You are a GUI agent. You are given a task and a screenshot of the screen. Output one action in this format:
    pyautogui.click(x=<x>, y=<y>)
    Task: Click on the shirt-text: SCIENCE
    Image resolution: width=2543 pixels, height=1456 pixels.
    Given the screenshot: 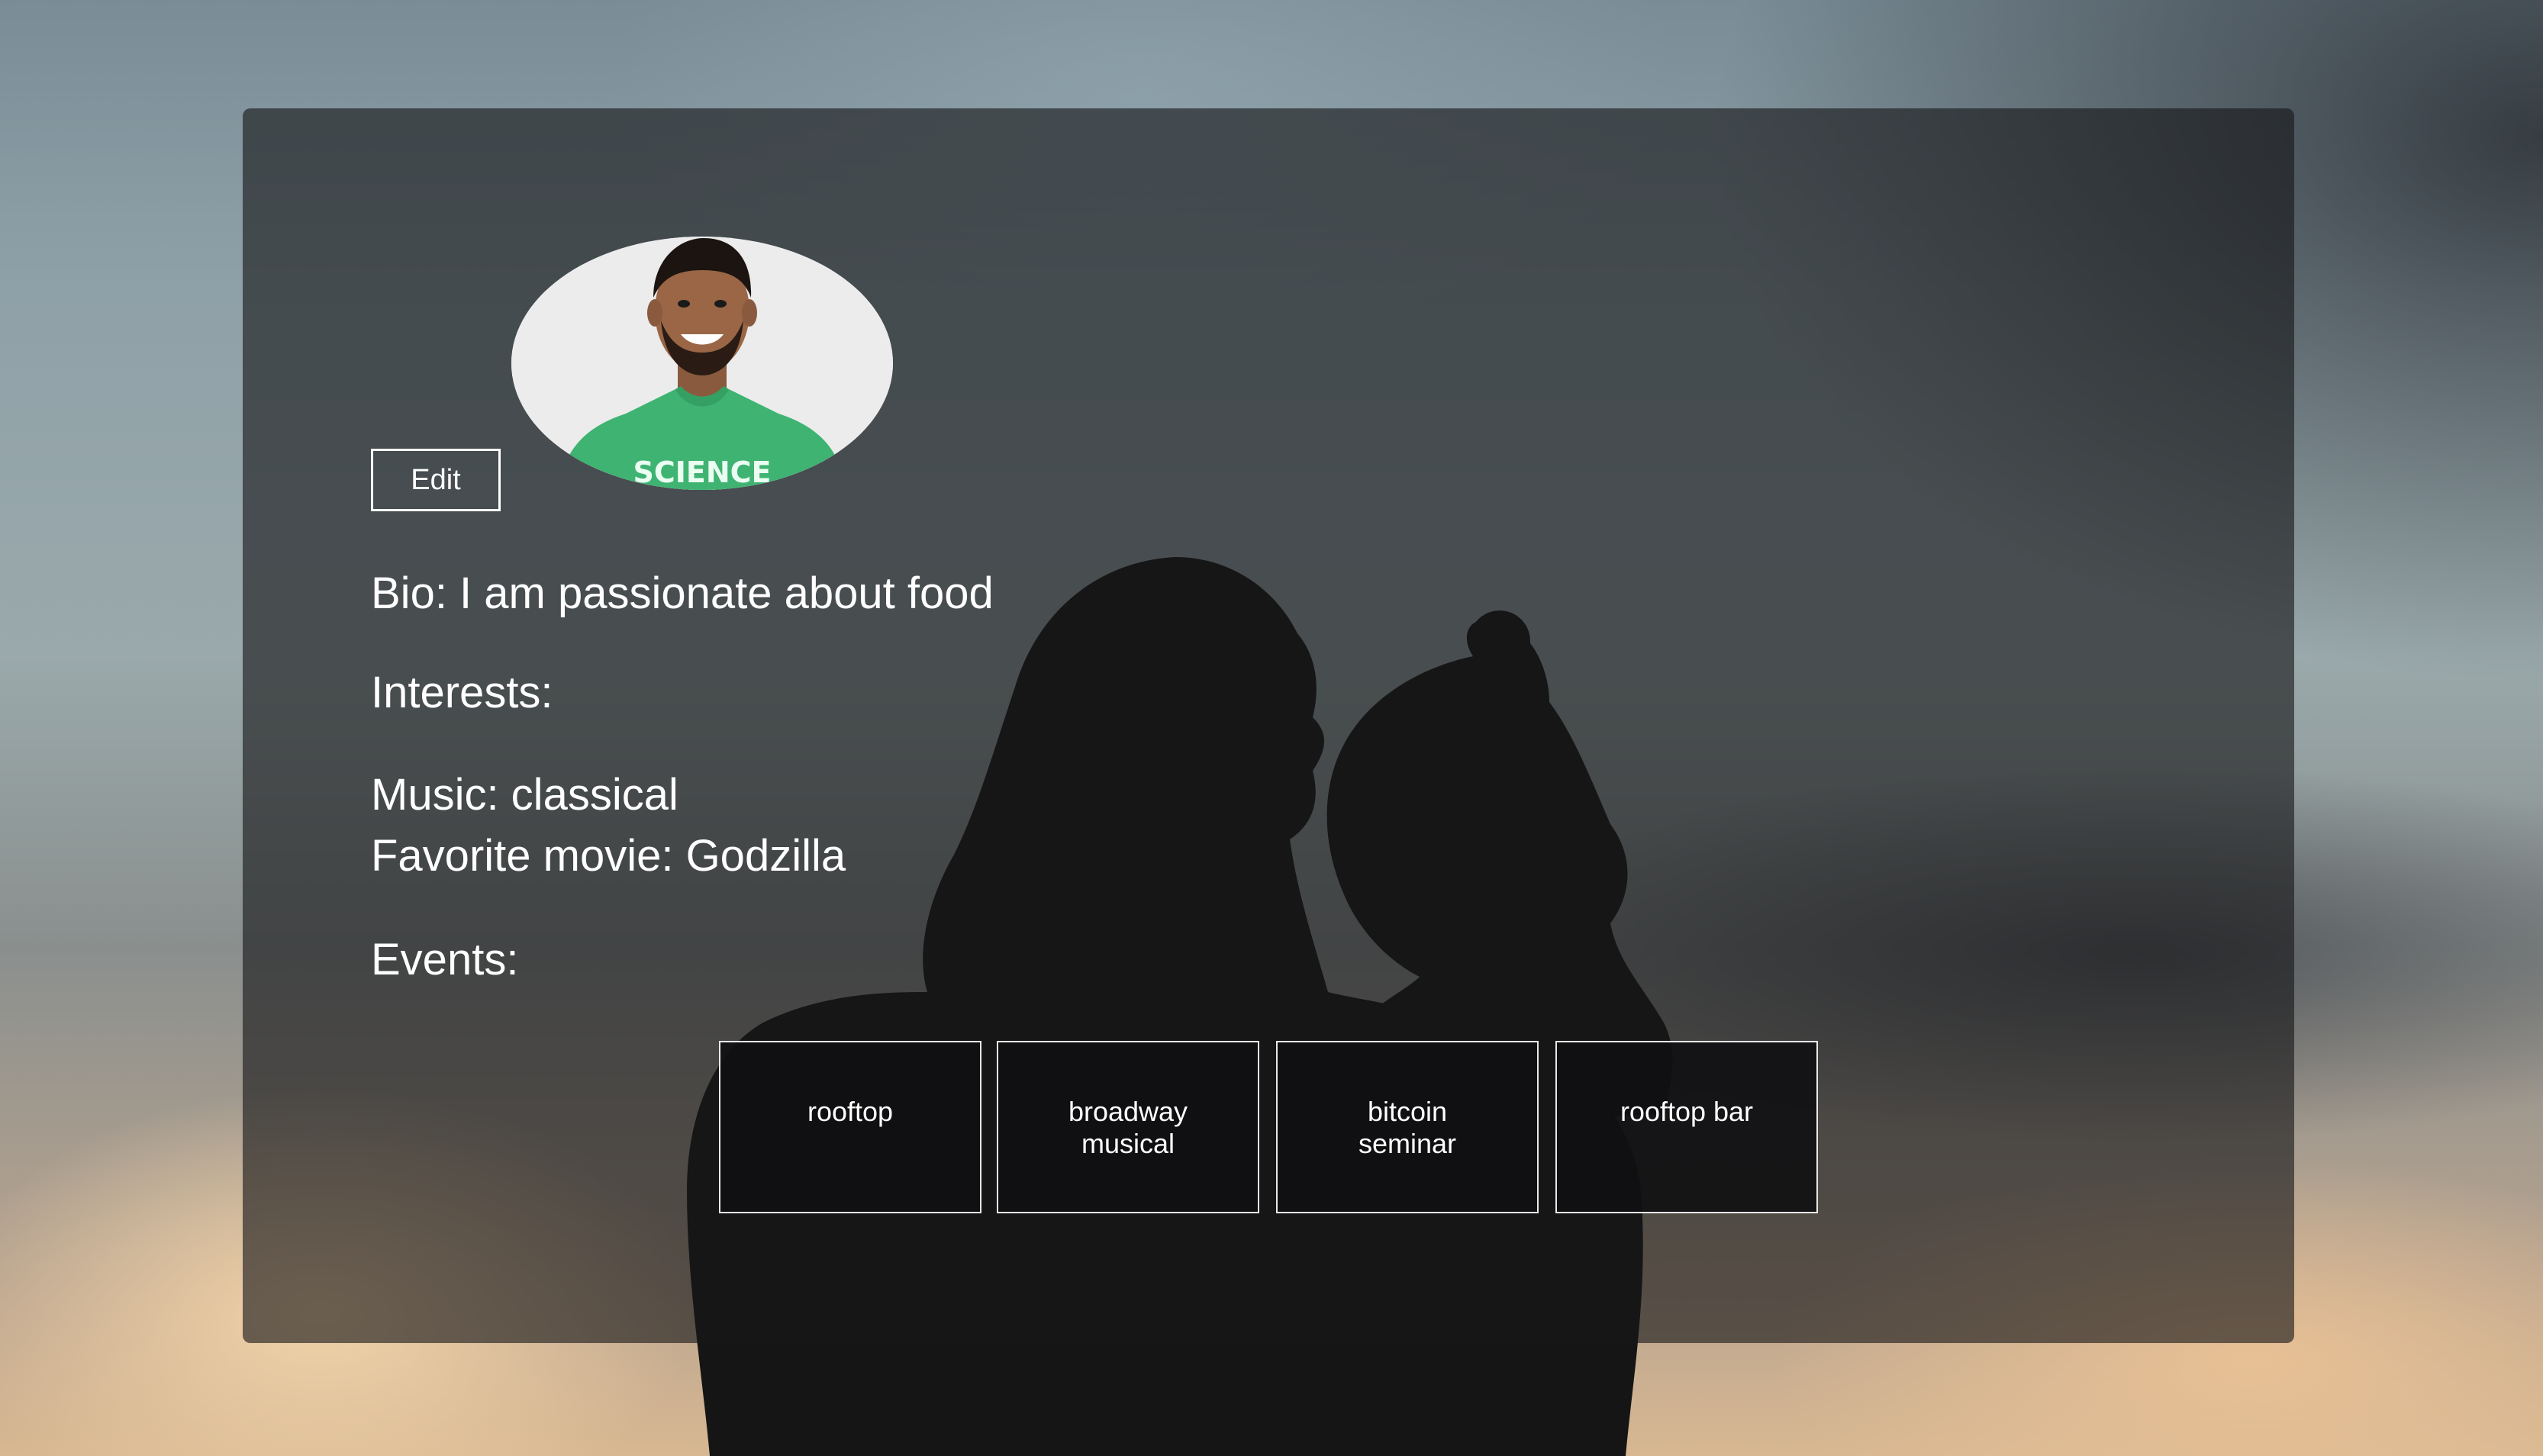 What is the action you would take?
    pyautogui.click(x=702, y=472)
    